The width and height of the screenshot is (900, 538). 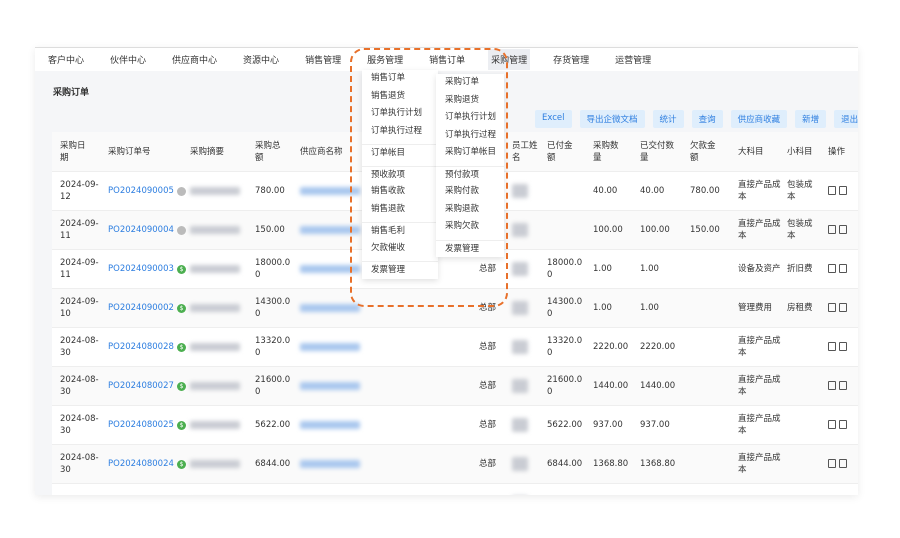 What do you see at coordinates (611, 464) in the screenshot?
I see `purchase-qty: 1368.80` at bounding box center [611, 464].